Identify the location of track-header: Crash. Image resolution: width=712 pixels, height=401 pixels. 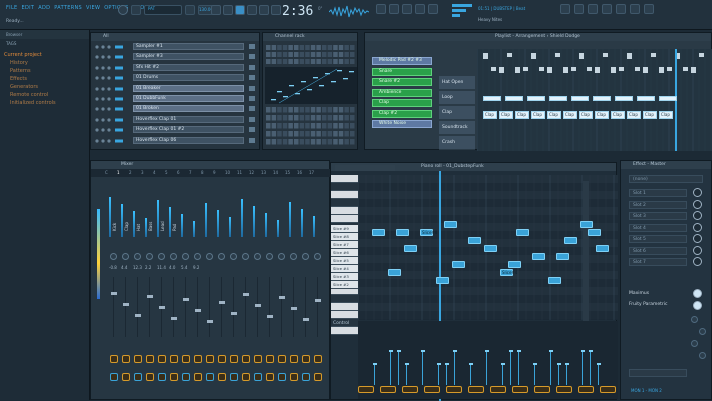
(457, 143).